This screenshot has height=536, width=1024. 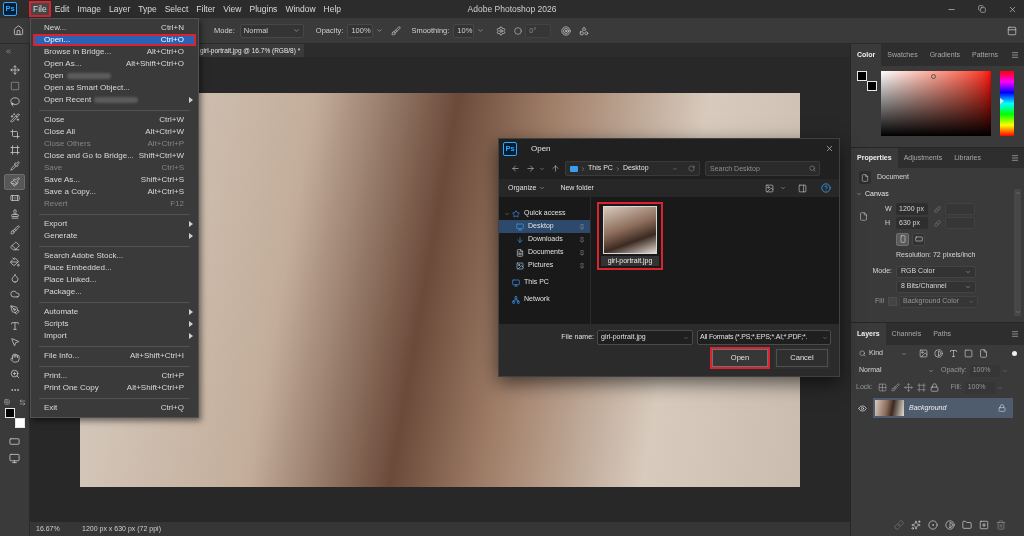 I want to click on circle-dot-icon, so click(x=933, y=525).